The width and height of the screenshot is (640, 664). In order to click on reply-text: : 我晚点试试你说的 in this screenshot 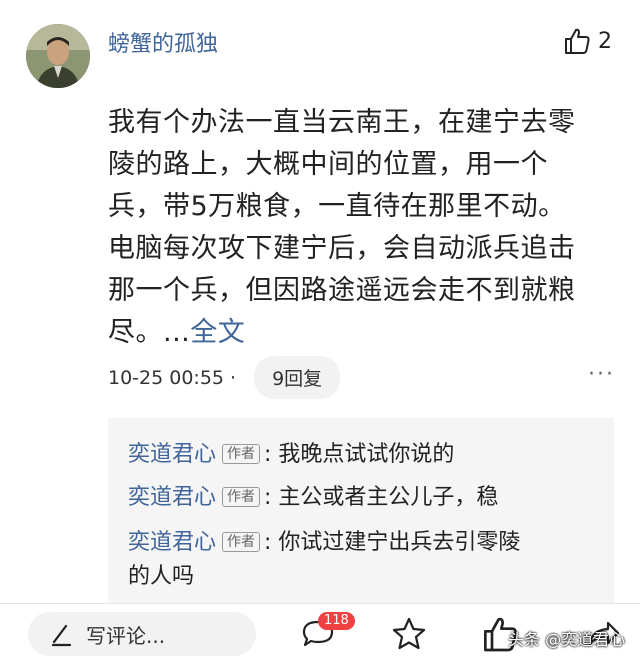, I will do `click(359, 454)`.